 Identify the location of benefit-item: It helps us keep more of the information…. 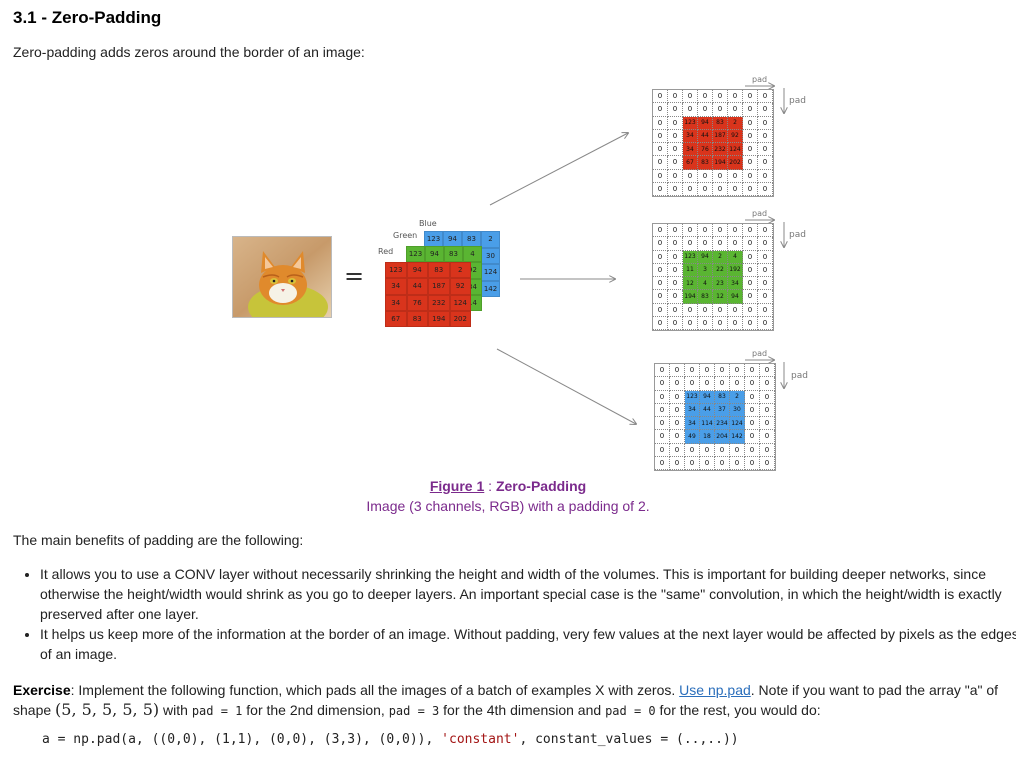
(528, 644).